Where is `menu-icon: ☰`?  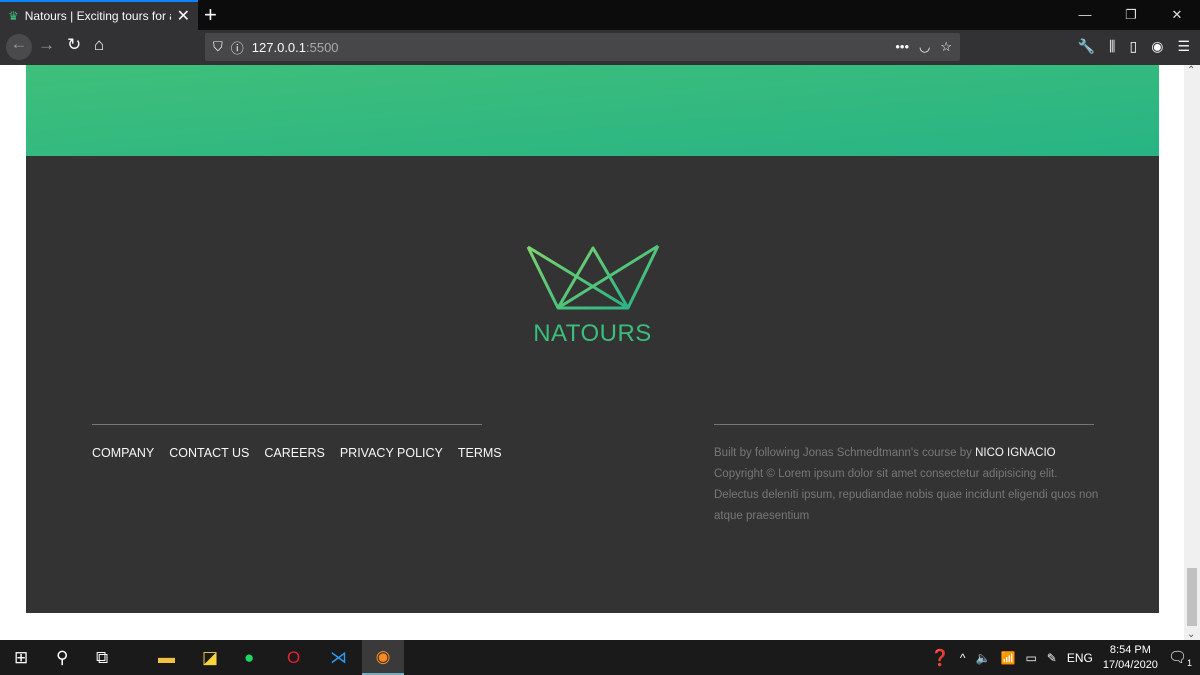 menu-icon: ☰ is located at coordinates (1183, 46).